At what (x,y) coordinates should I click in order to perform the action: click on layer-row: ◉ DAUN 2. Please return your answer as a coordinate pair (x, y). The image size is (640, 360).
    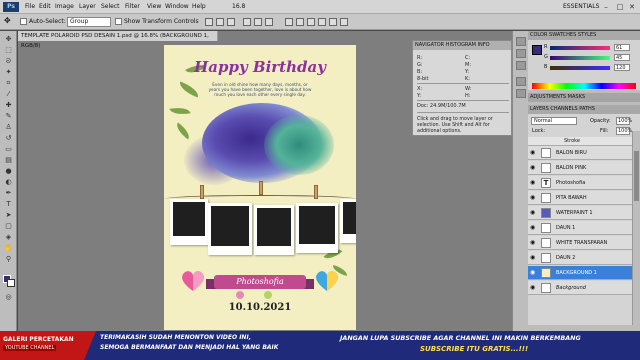
    Looking at the image, I should click on (580, 258).